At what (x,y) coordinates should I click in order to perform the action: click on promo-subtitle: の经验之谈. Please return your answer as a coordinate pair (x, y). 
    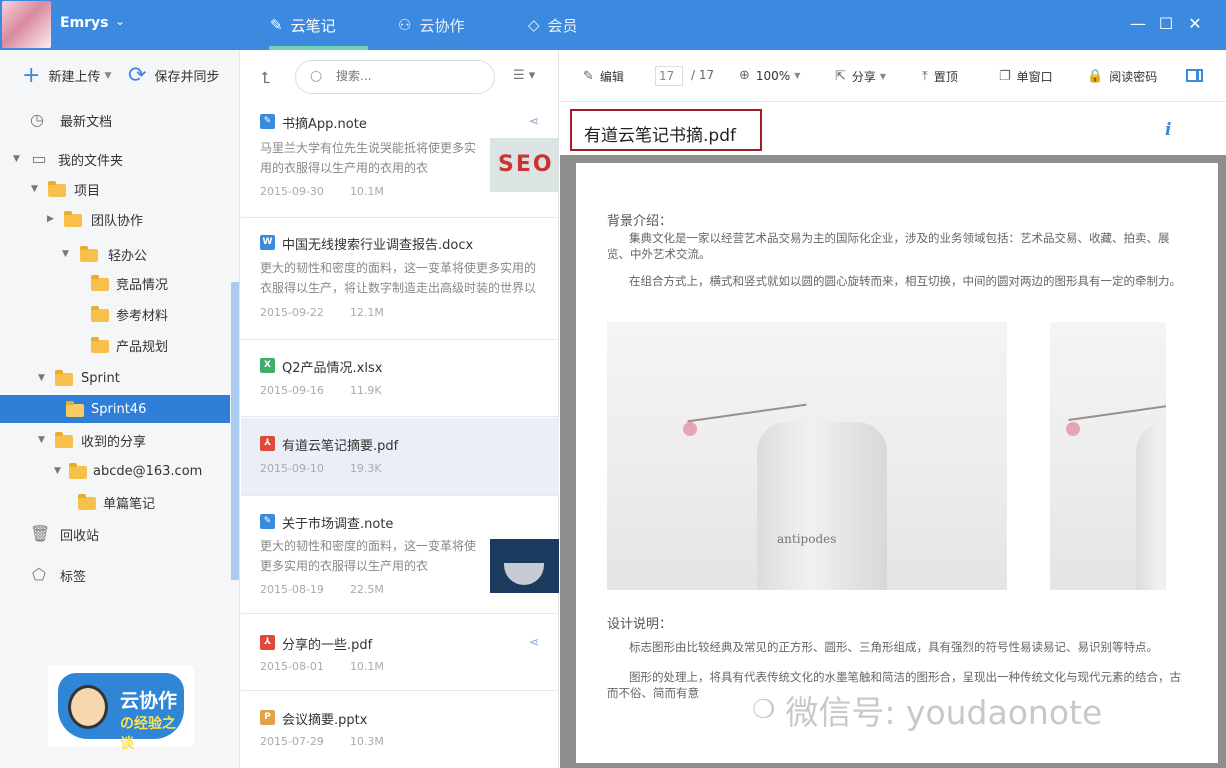
    Looking at the image, I should click on (148, 734).